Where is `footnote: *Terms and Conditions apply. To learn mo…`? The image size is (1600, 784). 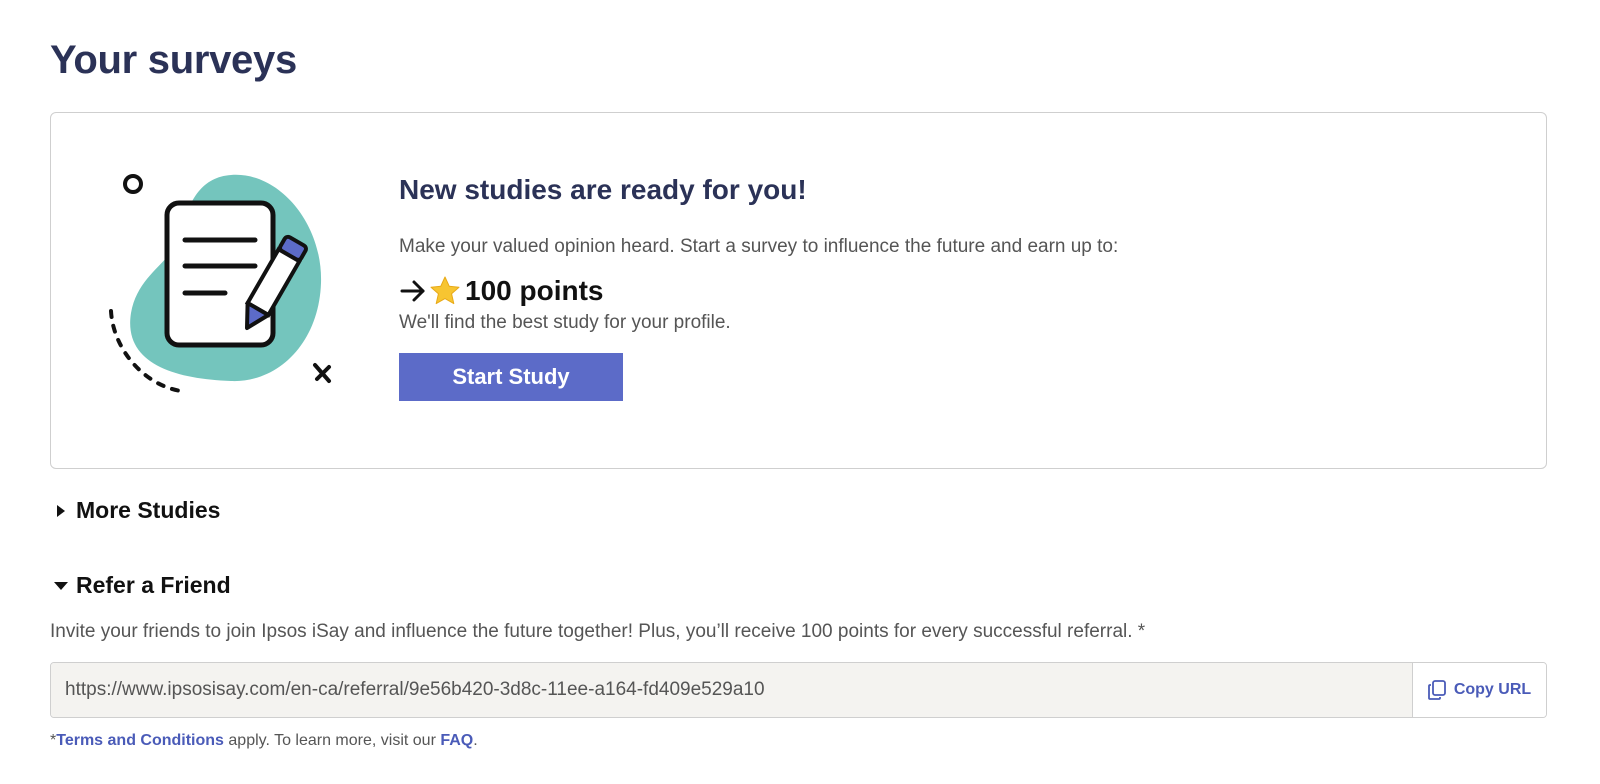 footnote: *Terms and Conditions apply. To learn mo… is located at coordinates (264, 741).